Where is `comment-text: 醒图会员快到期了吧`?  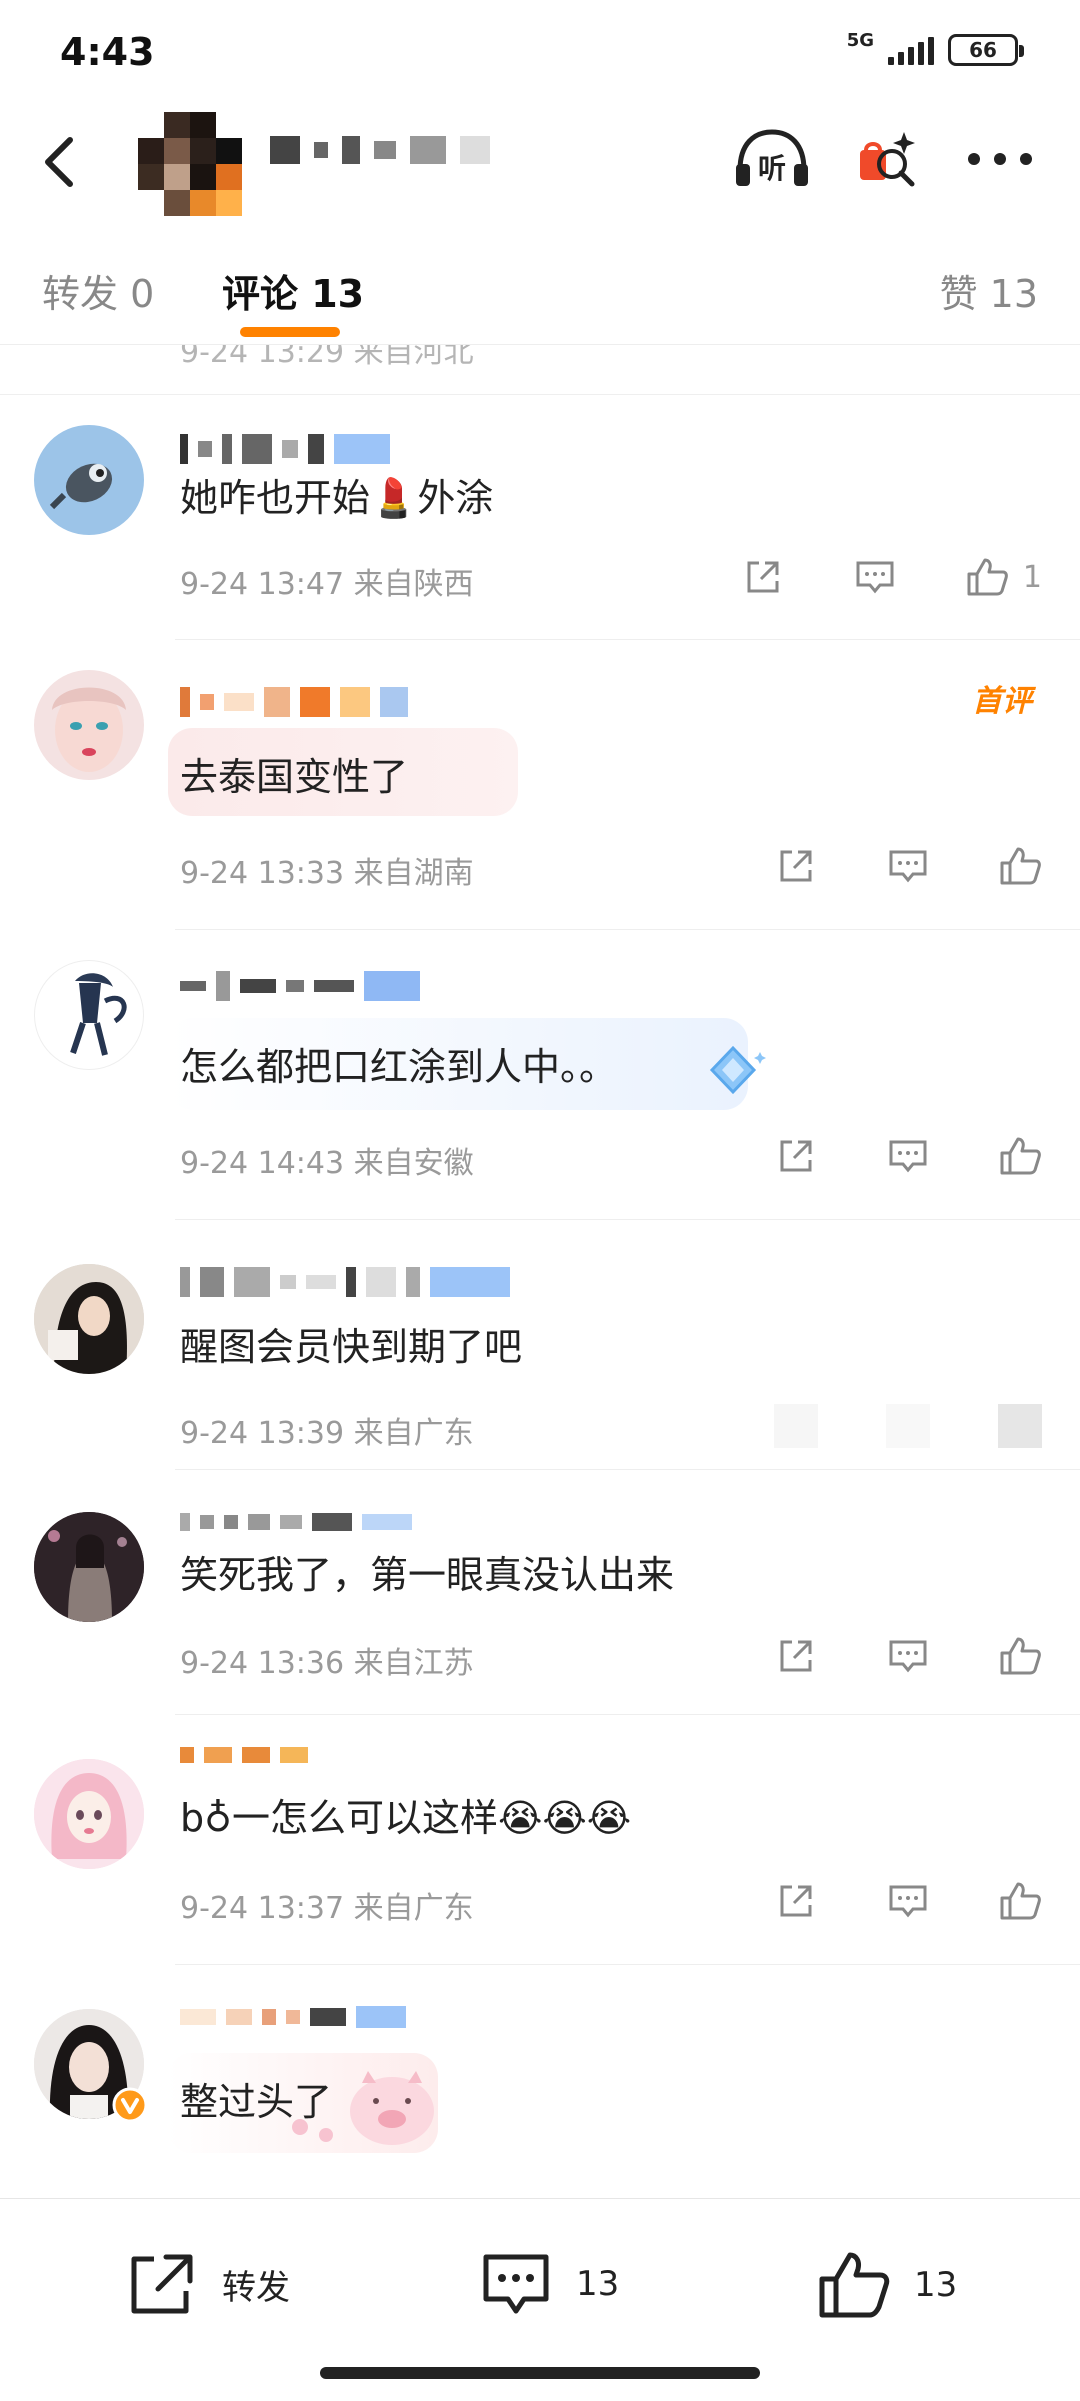 comment-text: 醒图会员快到期了吧 is located at coordinates (351, 1347).